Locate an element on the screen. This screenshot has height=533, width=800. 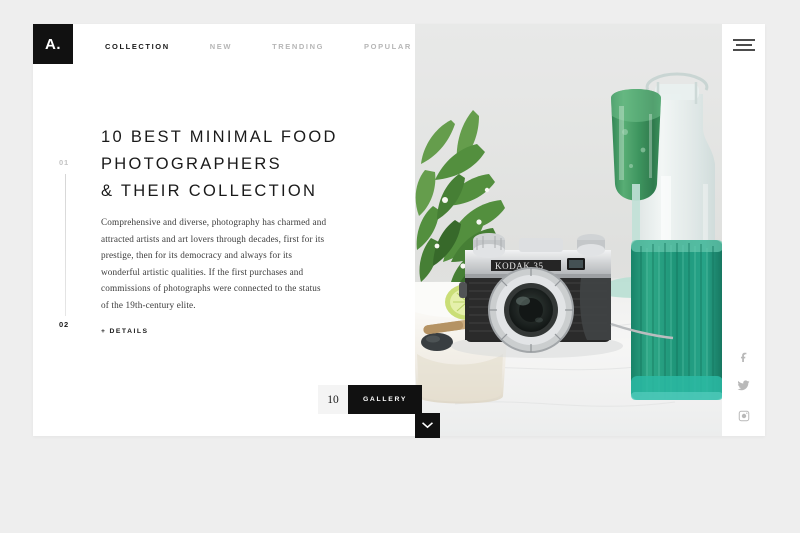
scroll-down-button is located at coordinates (427, 425).